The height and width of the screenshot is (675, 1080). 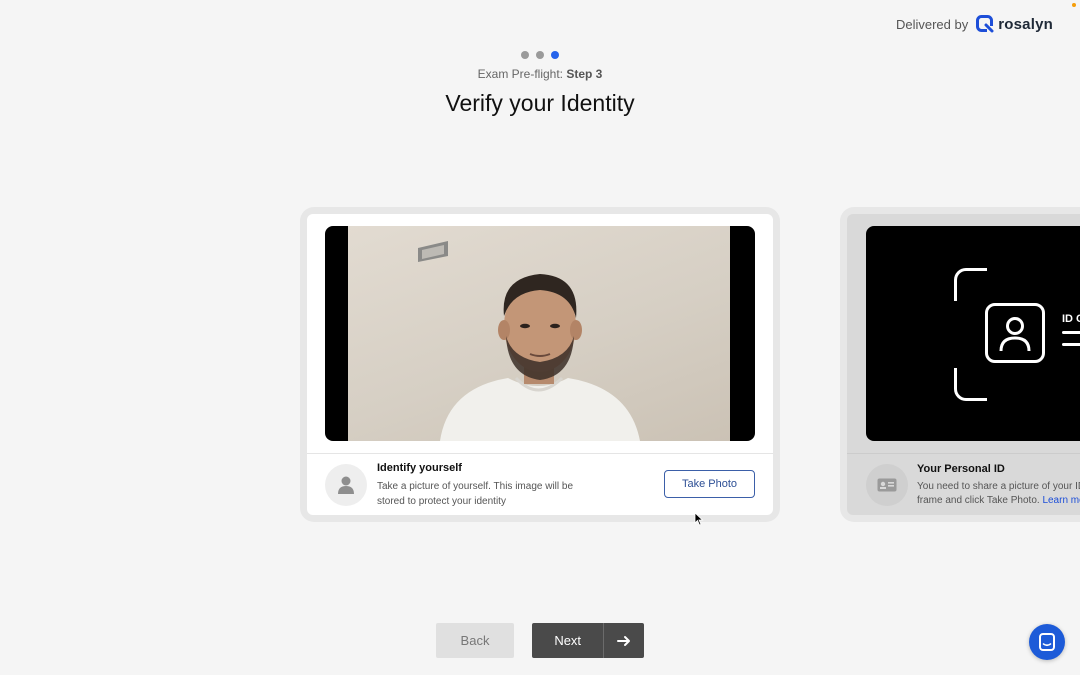 What do you see at coordinates (985, 24) in the screenshot?
I see `rosalyn-logo-icon` at bounding box center [985, 24].